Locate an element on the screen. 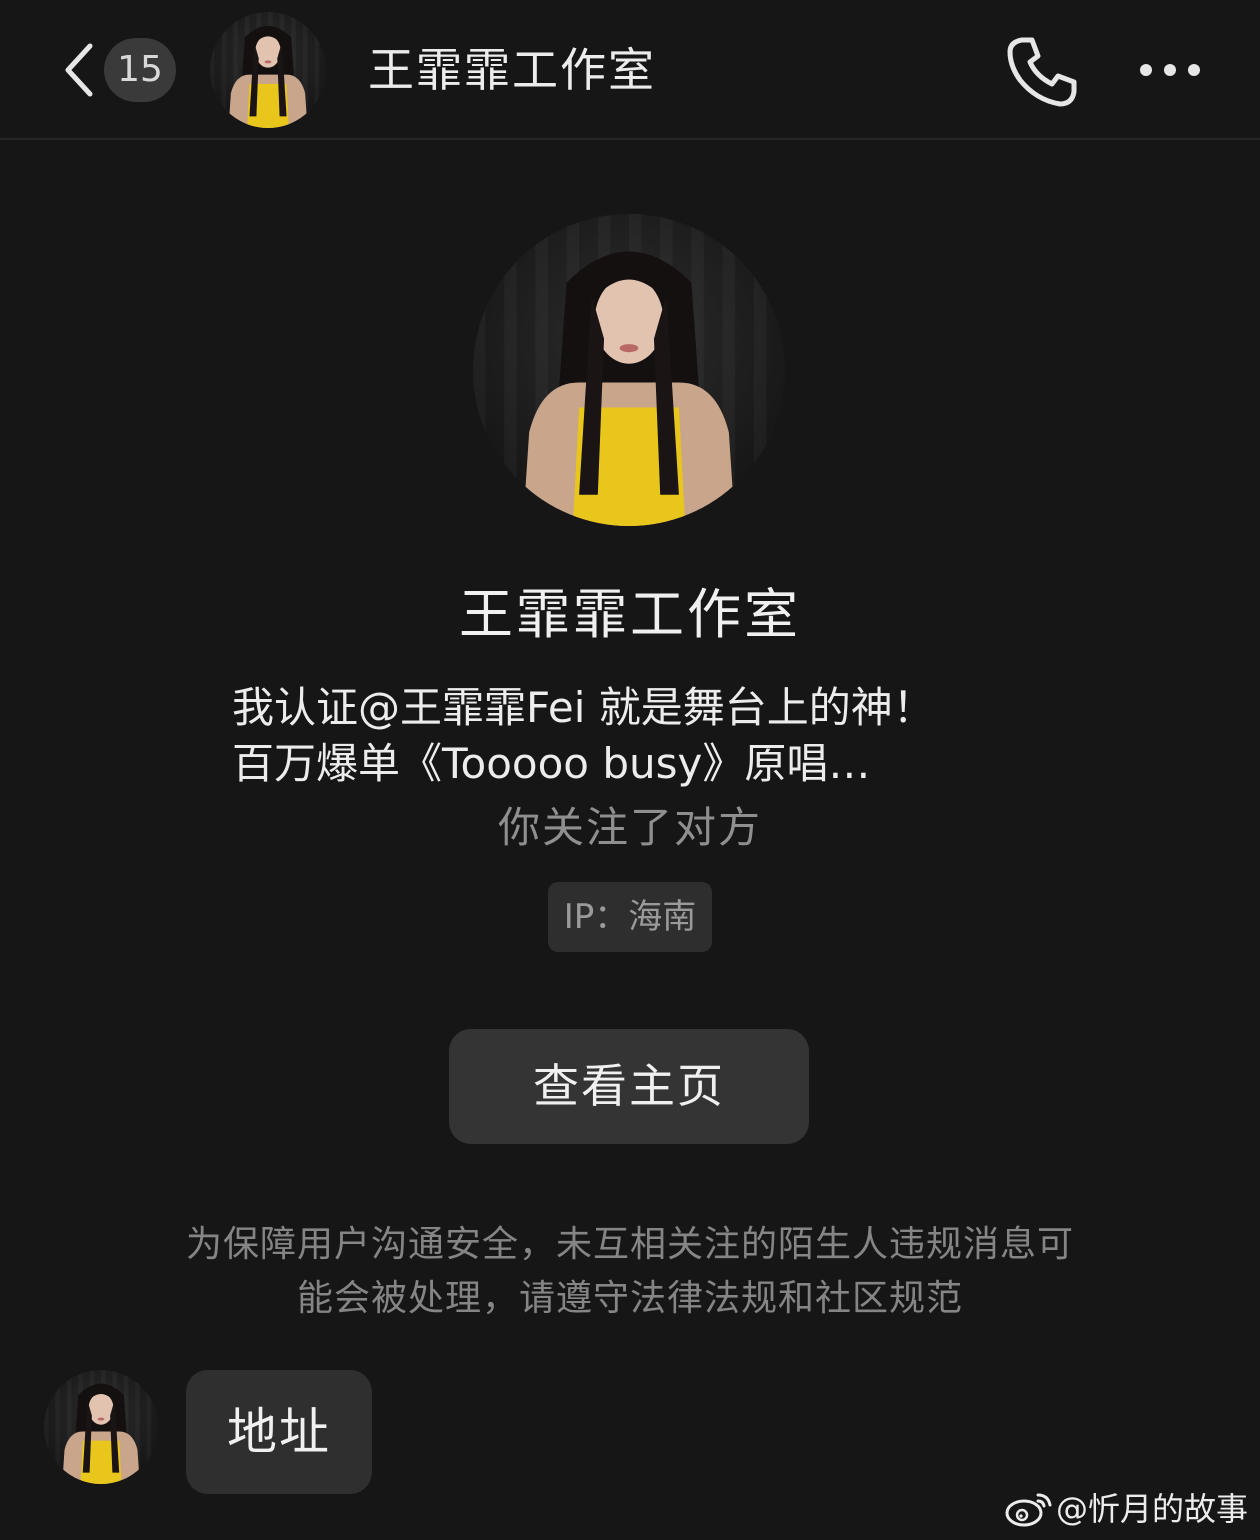 The image size is (1260, 1540). more-options-button is located at coordinates (1172, 70).